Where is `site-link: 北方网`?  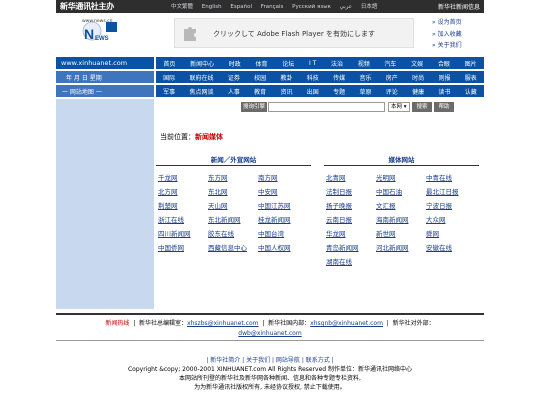
site-link: 北方网 is located at coordinates (168, 191).